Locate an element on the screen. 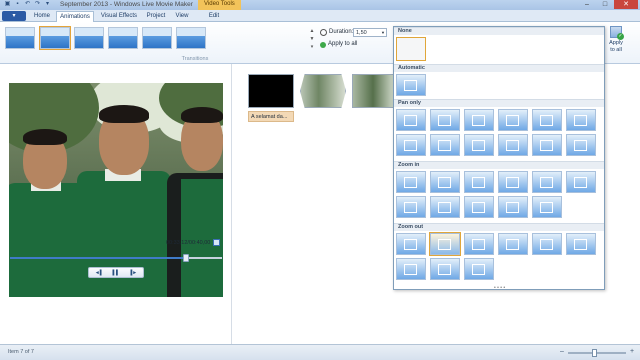  tab-view: View is located at coordinates (182, 16).